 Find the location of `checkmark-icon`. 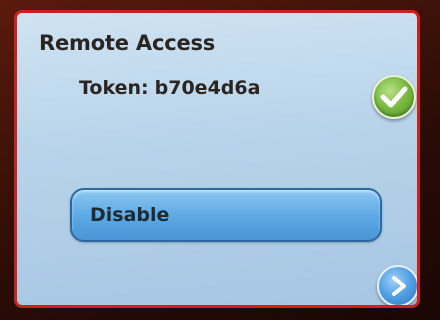

checkmark-icon is located at coordinates (394, 97).